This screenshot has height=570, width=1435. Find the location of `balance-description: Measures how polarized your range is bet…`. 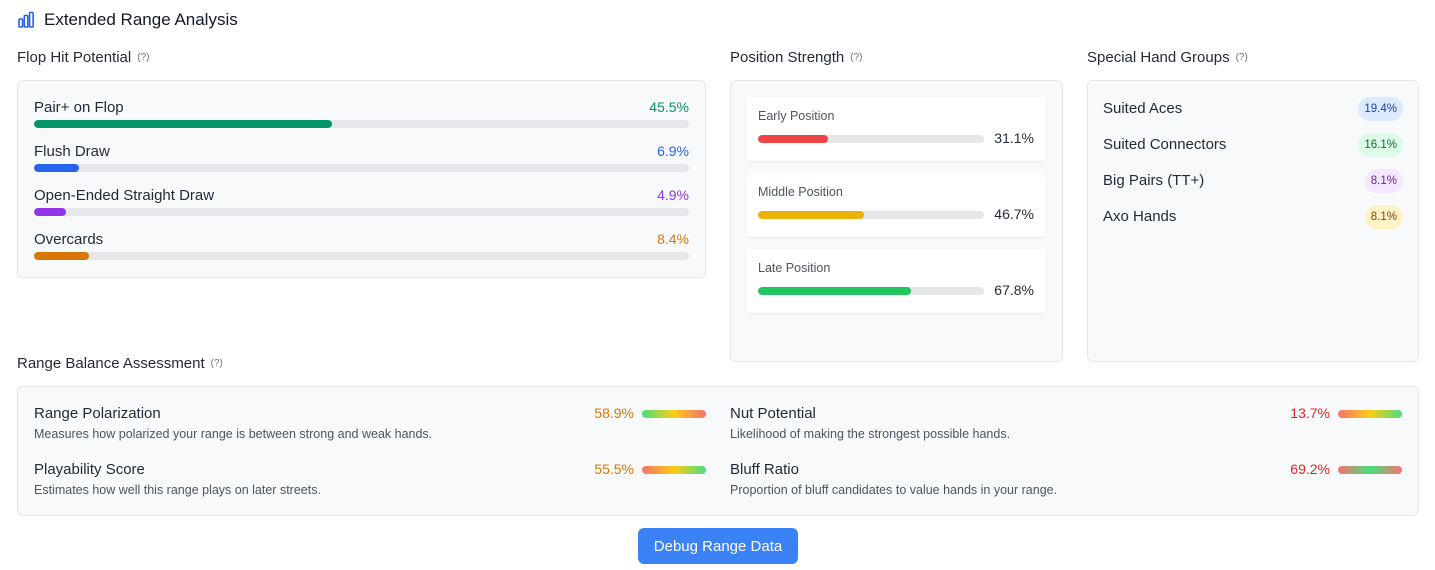

balance-description: Measures how polarized your range is bet… is located at coordinates (233, 434).